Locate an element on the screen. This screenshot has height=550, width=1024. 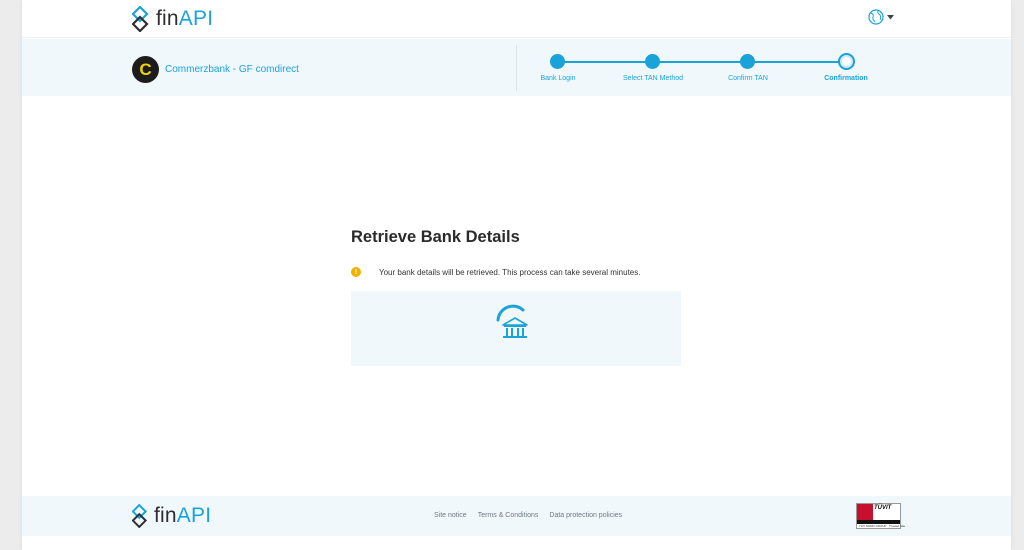
bank-logo-letter: C is located at coordinates (145, 69).